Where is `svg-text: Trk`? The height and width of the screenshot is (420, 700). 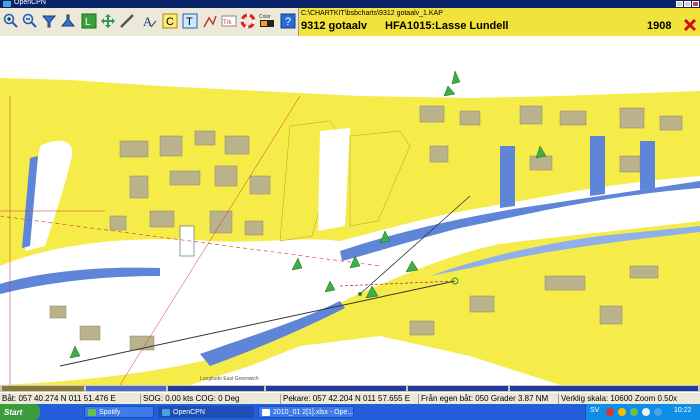
svg-text: Trk is located at coordinates (227, 23).